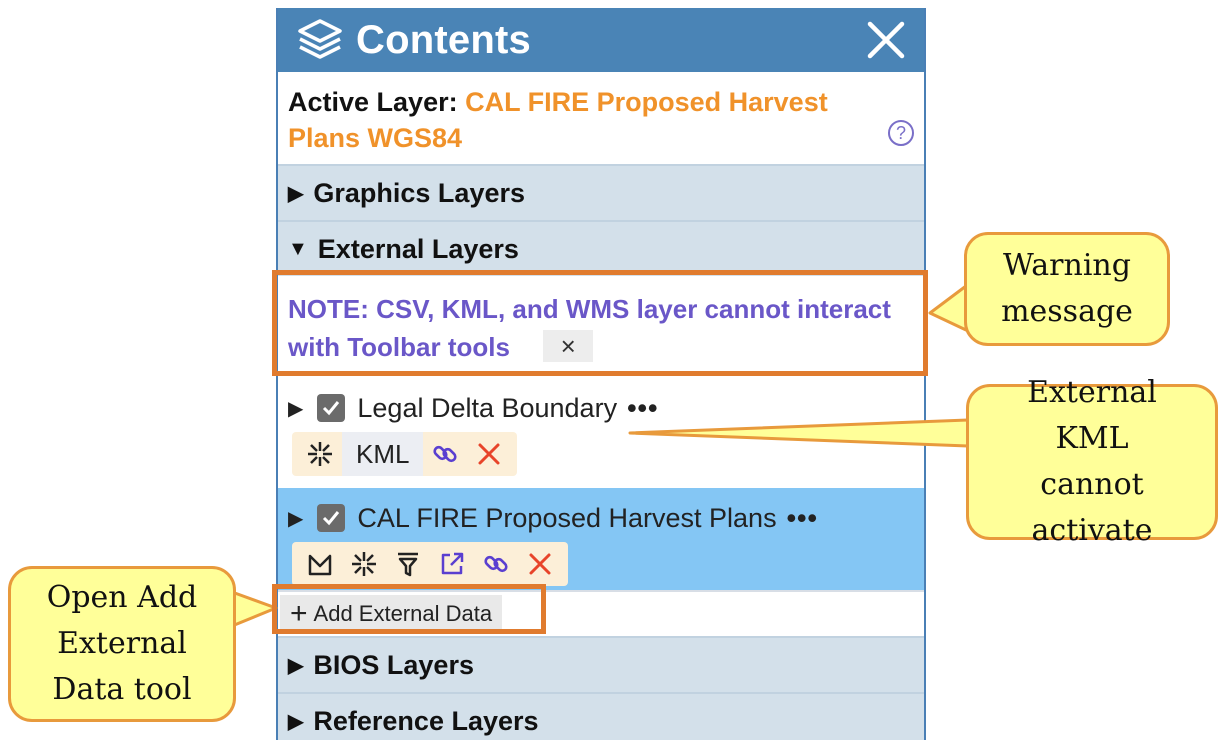 The width and height of the screenshot is (1220, 740). I want to click on add-external-data-label: Add External Data, so click(403, 613).